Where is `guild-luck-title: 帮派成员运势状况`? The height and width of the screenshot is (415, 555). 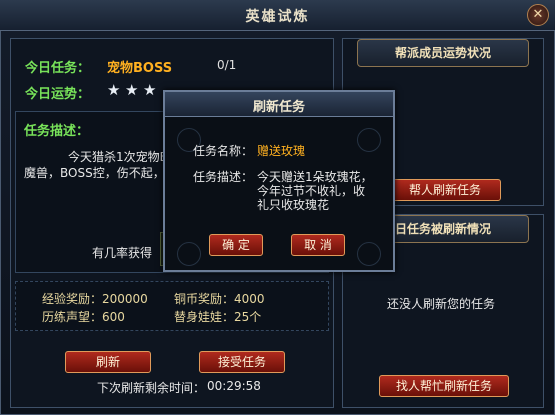 guild-luck-title: 帮派成员运势状况 is located at coordinates (443, 53).